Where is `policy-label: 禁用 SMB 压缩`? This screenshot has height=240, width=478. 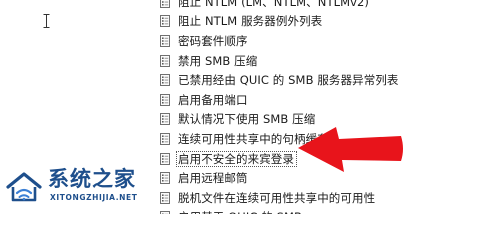 policy-label: 禁用 SMB 压缩 is located at coordinates (218, 60).